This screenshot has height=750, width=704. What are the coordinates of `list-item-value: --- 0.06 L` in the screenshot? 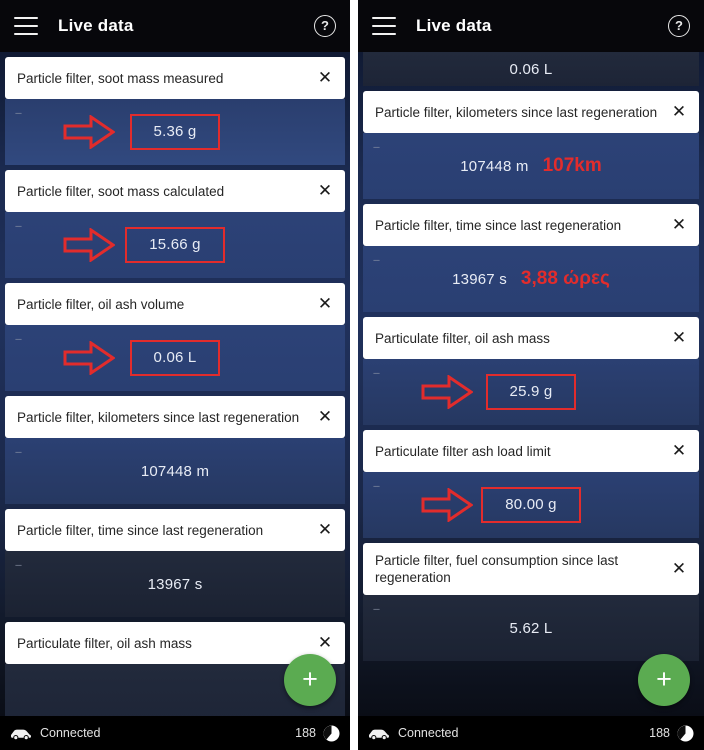 It's located at (175, 358).